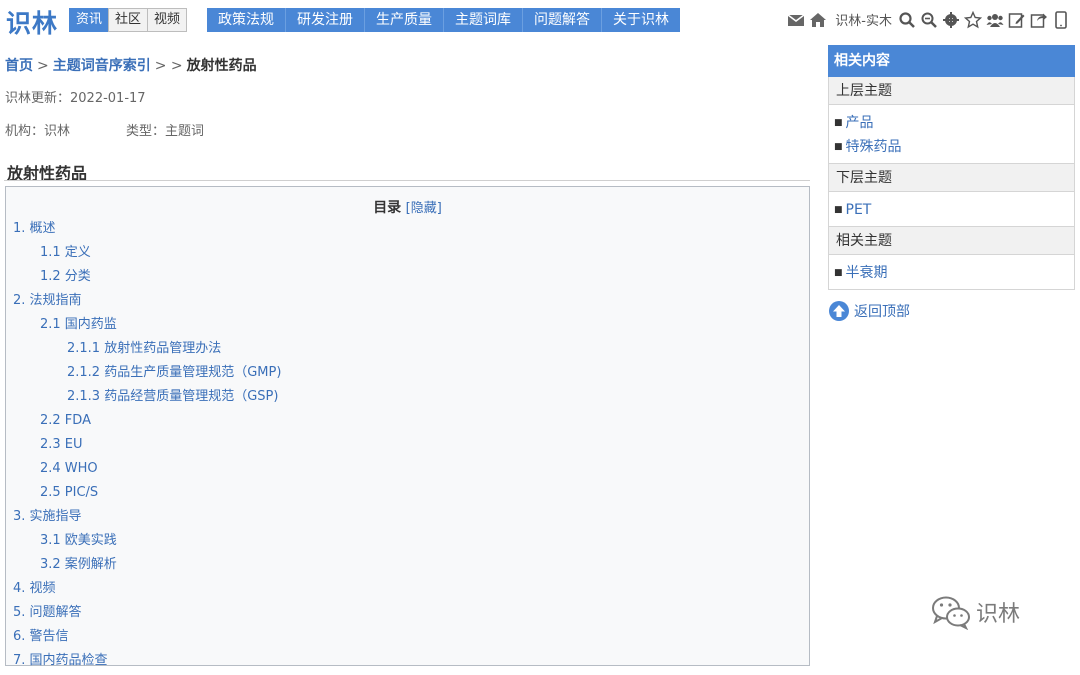 This screenshot has width=1080, height=675. What do you see at coordinates (951, 241) in the screenshot?
I see `sidebar-section-related: 相关主题` at bounding box center [951, 241].